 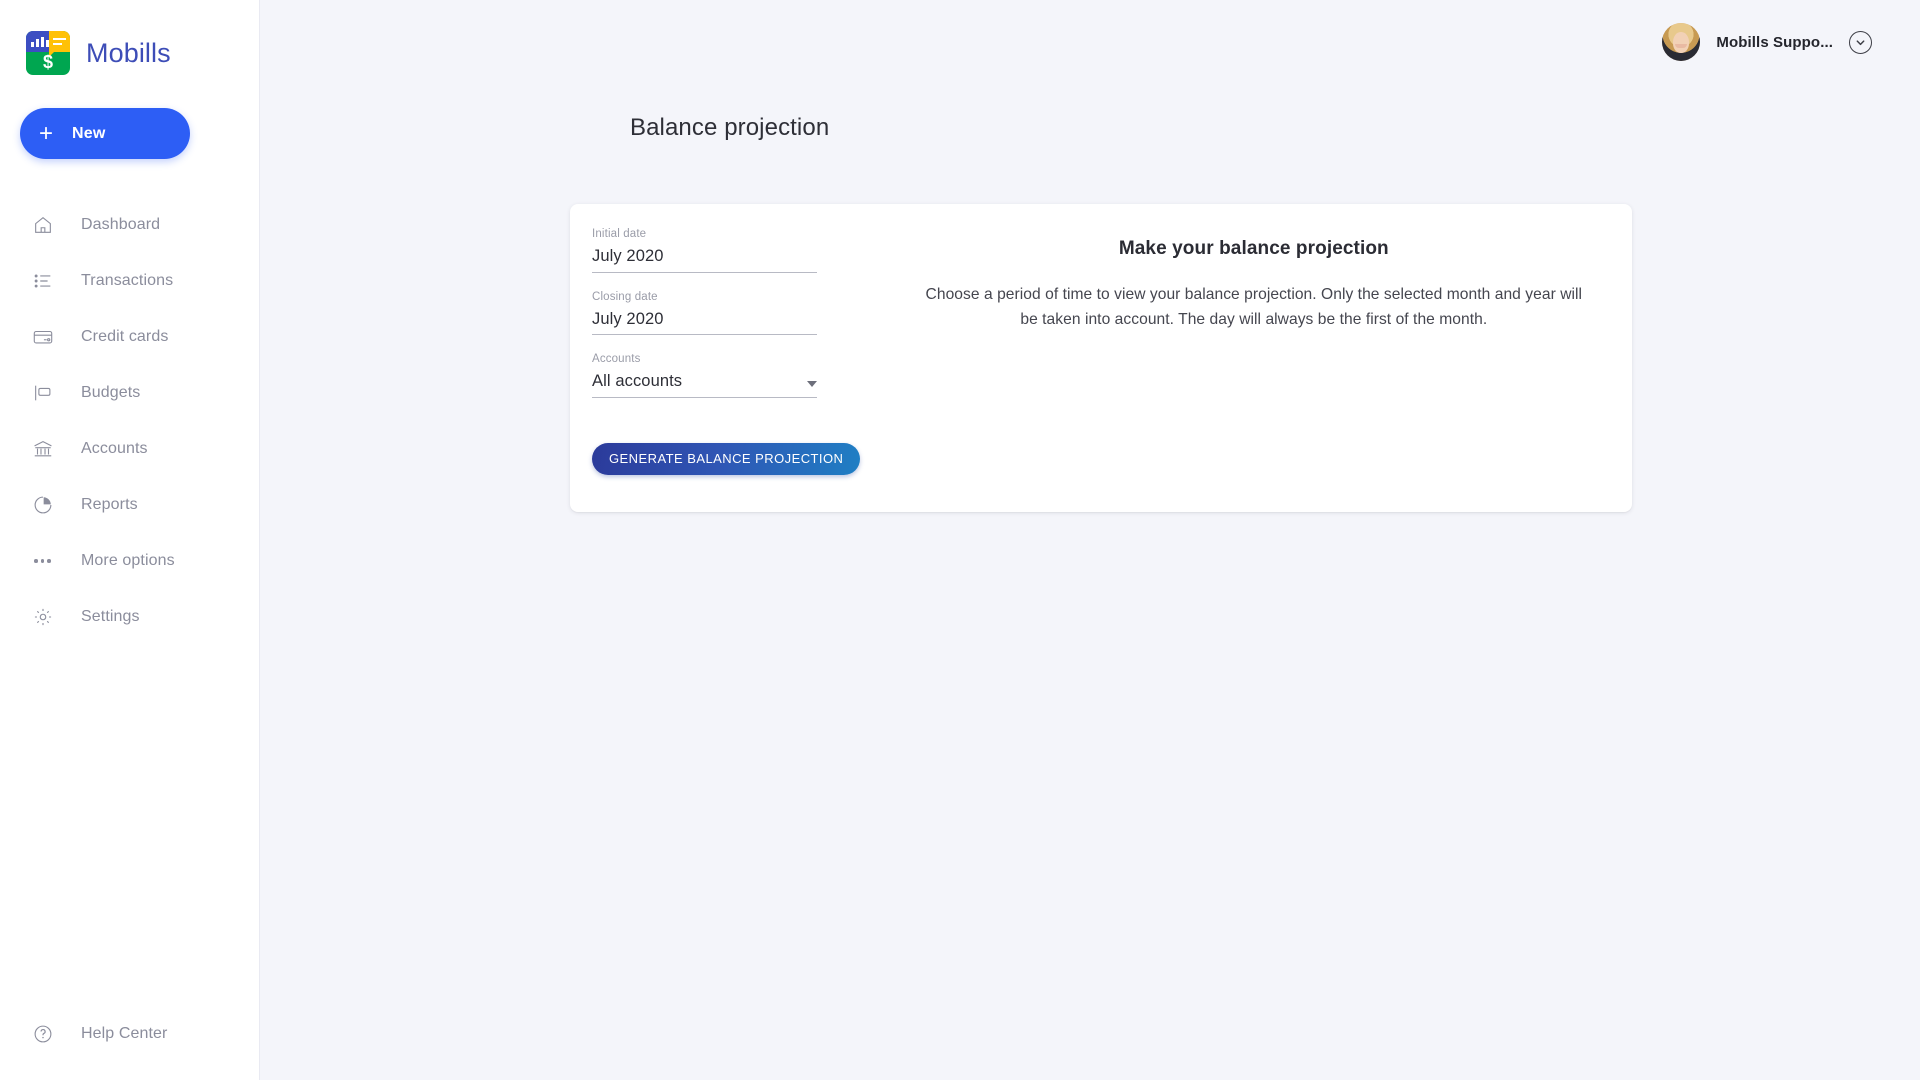 I want to click on sidebar-item-label: Transactions, so click(x=127, y=280).